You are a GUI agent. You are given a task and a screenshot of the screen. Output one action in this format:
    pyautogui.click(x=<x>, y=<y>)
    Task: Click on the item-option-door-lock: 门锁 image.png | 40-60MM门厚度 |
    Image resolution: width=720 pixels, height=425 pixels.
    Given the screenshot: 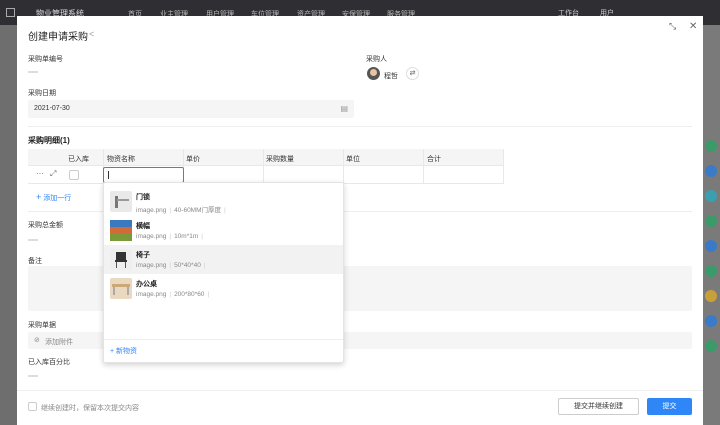 What is the action you would take?
    pyautogui.click(x=223, y=201)
    